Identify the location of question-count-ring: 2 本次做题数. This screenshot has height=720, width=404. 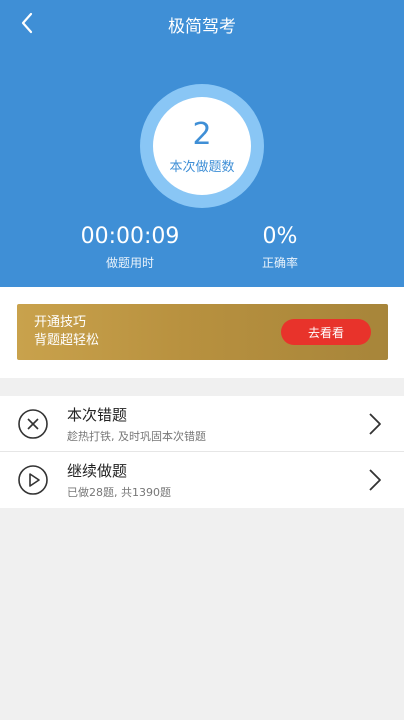
(202, 146).